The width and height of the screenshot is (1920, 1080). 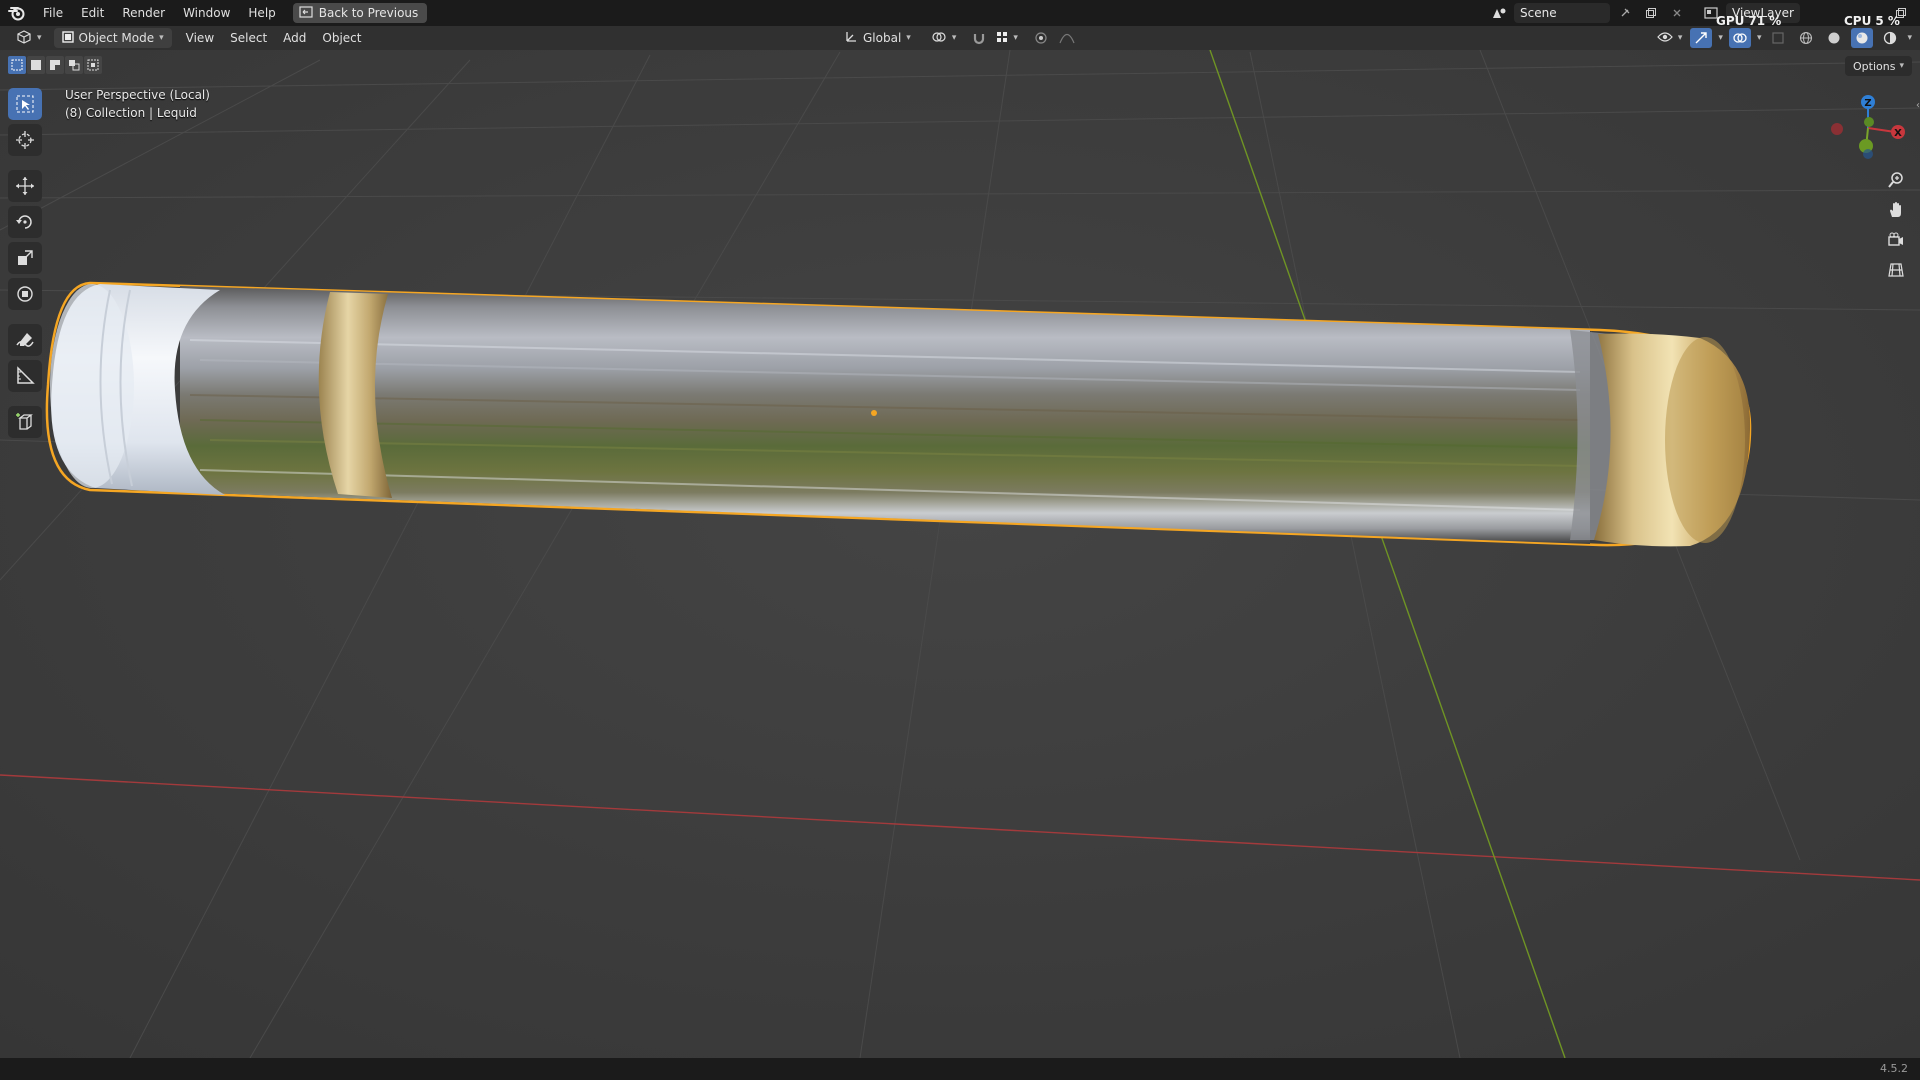 I want to click on tool-shelf, so click(x=25, y=263).